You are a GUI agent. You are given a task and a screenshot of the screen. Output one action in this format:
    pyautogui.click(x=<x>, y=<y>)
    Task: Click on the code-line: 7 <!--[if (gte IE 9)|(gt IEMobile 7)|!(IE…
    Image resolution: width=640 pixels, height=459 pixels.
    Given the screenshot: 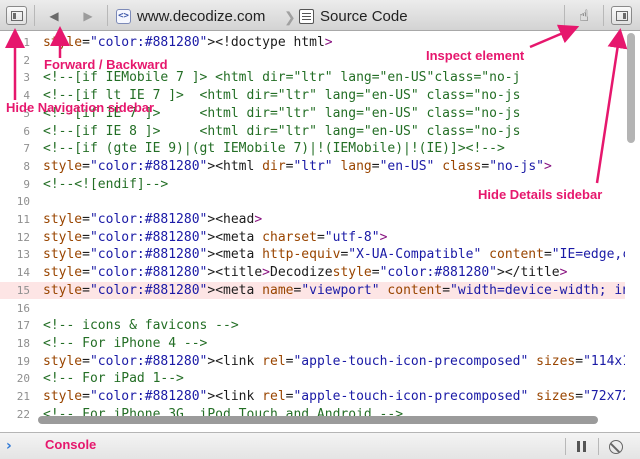 What is the action you would take?
    pyautogui.click(x=312, y=148)
    